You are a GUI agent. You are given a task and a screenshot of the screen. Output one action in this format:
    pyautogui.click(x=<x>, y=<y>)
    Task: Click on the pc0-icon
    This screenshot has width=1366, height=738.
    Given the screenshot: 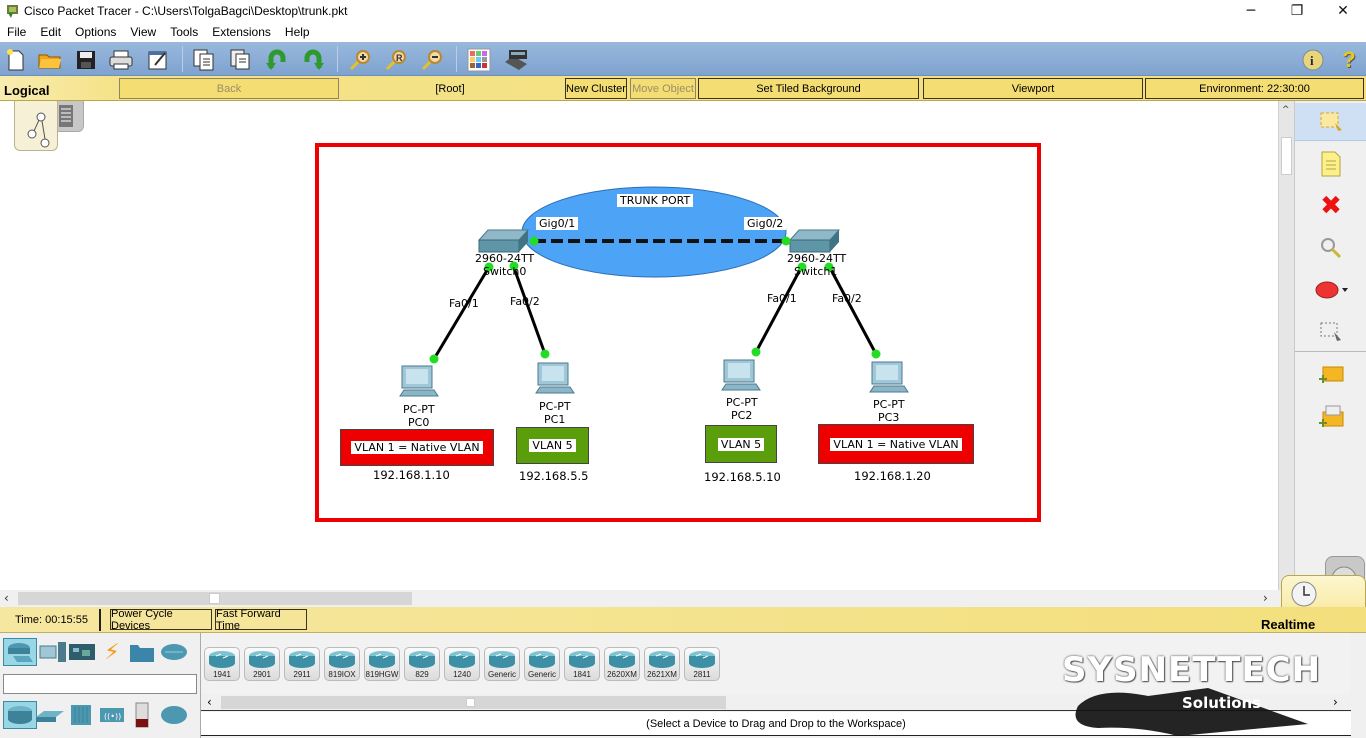 What is the action you would take?
    pyautogui.click(x=419, y=381)
    